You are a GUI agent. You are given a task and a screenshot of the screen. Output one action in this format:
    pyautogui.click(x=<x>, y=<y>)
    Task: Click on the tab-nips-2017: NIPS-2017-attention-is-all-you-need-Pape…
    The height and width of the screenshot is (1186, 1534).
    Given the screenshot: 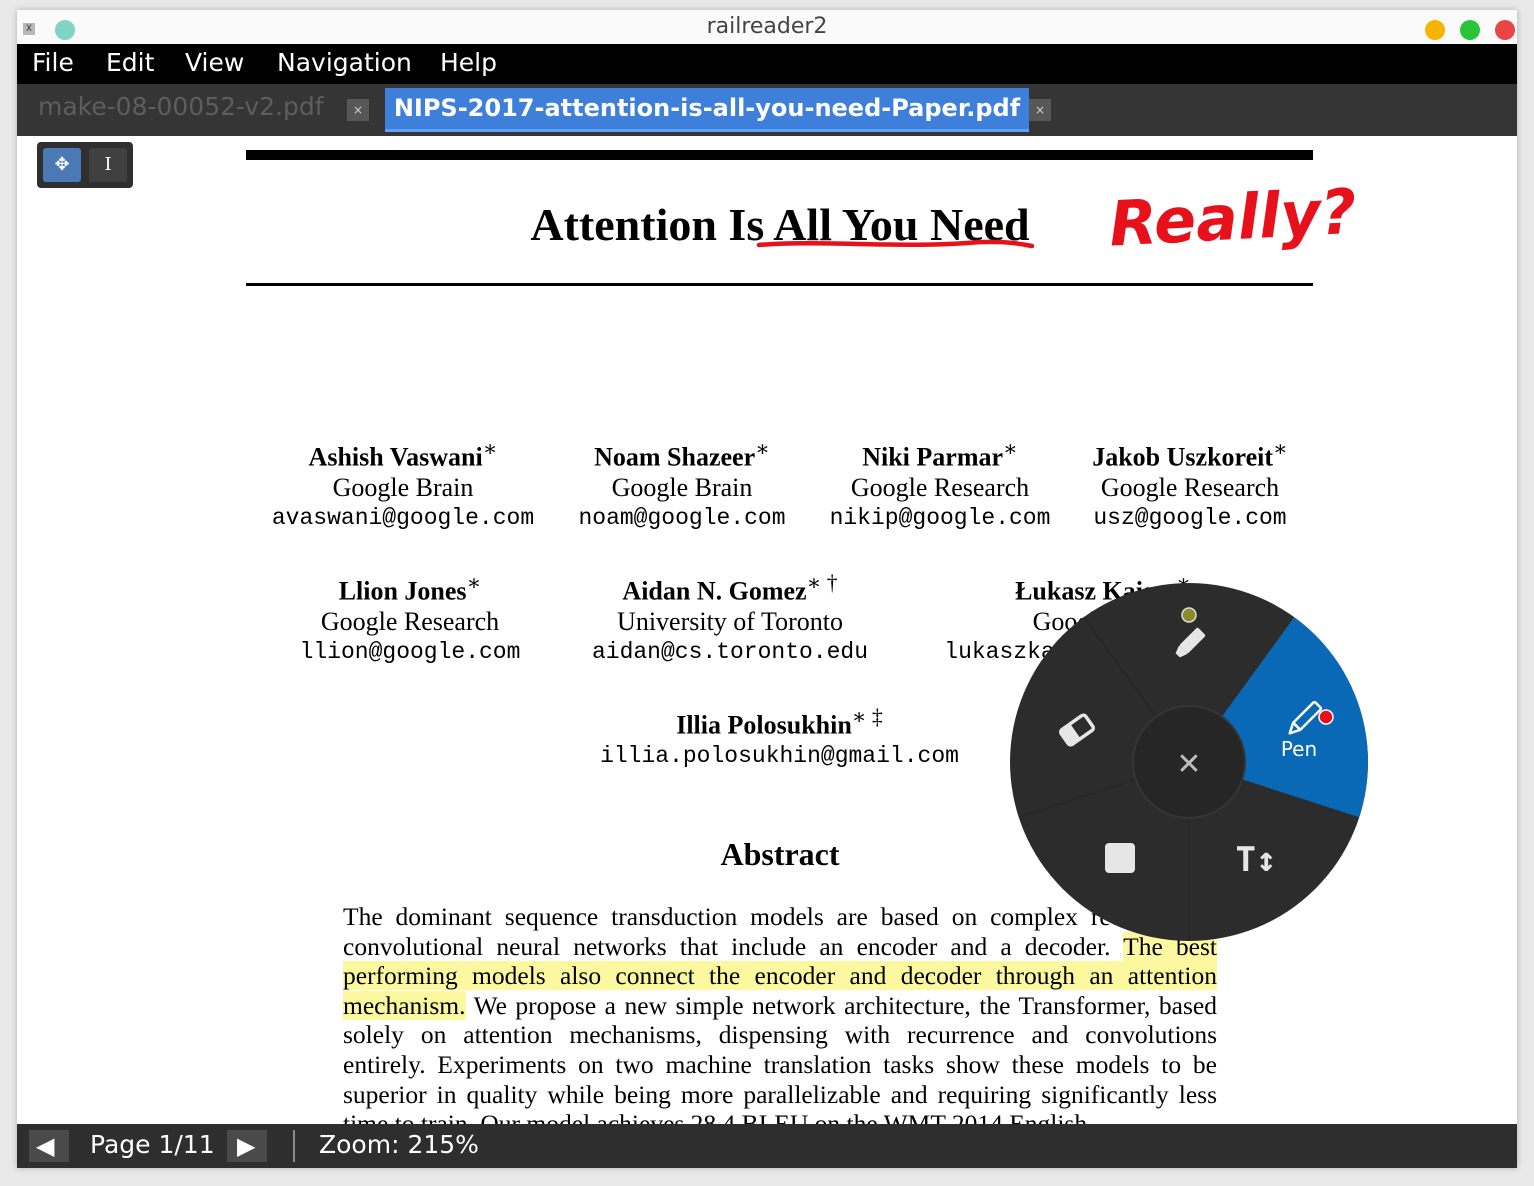 What is the action you would take?
    pyautogui.click(x=707, y=110)
    